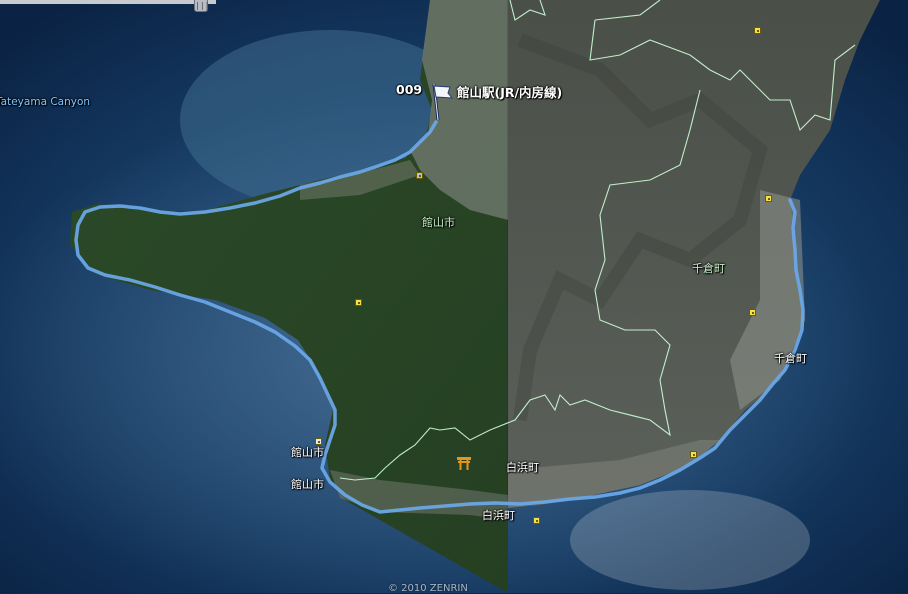 This screenshot has width=908, height=594. What do you see at coordinates (522, 467) in the screenshot?
I see `place-label-shirahama-inland: 白浜町` at bounding box center [522, 467].